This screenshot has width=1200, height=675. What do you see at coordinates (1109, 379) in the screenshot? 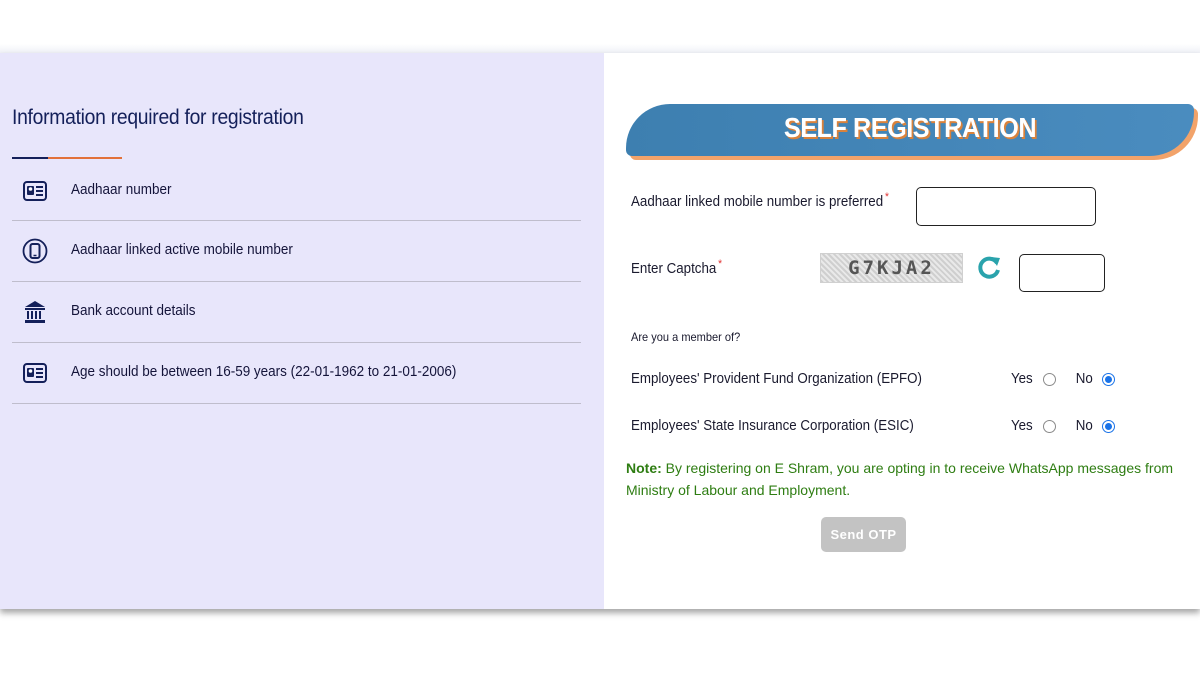
I see `epfo-no-radio` at bounding box center [1109, 379].